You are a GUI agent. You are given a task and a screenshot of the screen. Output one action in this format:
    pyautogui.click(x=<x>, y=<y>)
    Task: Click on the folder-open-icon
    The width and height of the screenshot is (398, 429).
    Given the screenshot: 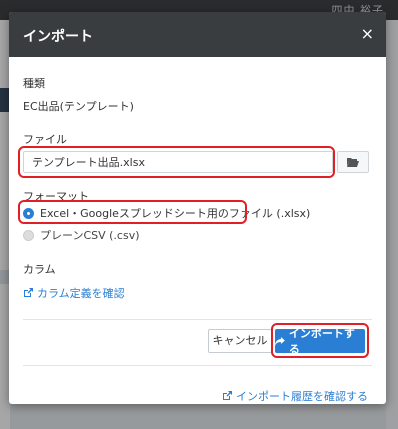 What is the action you would take?
    pyautogui.click(x=353, y=162)
    